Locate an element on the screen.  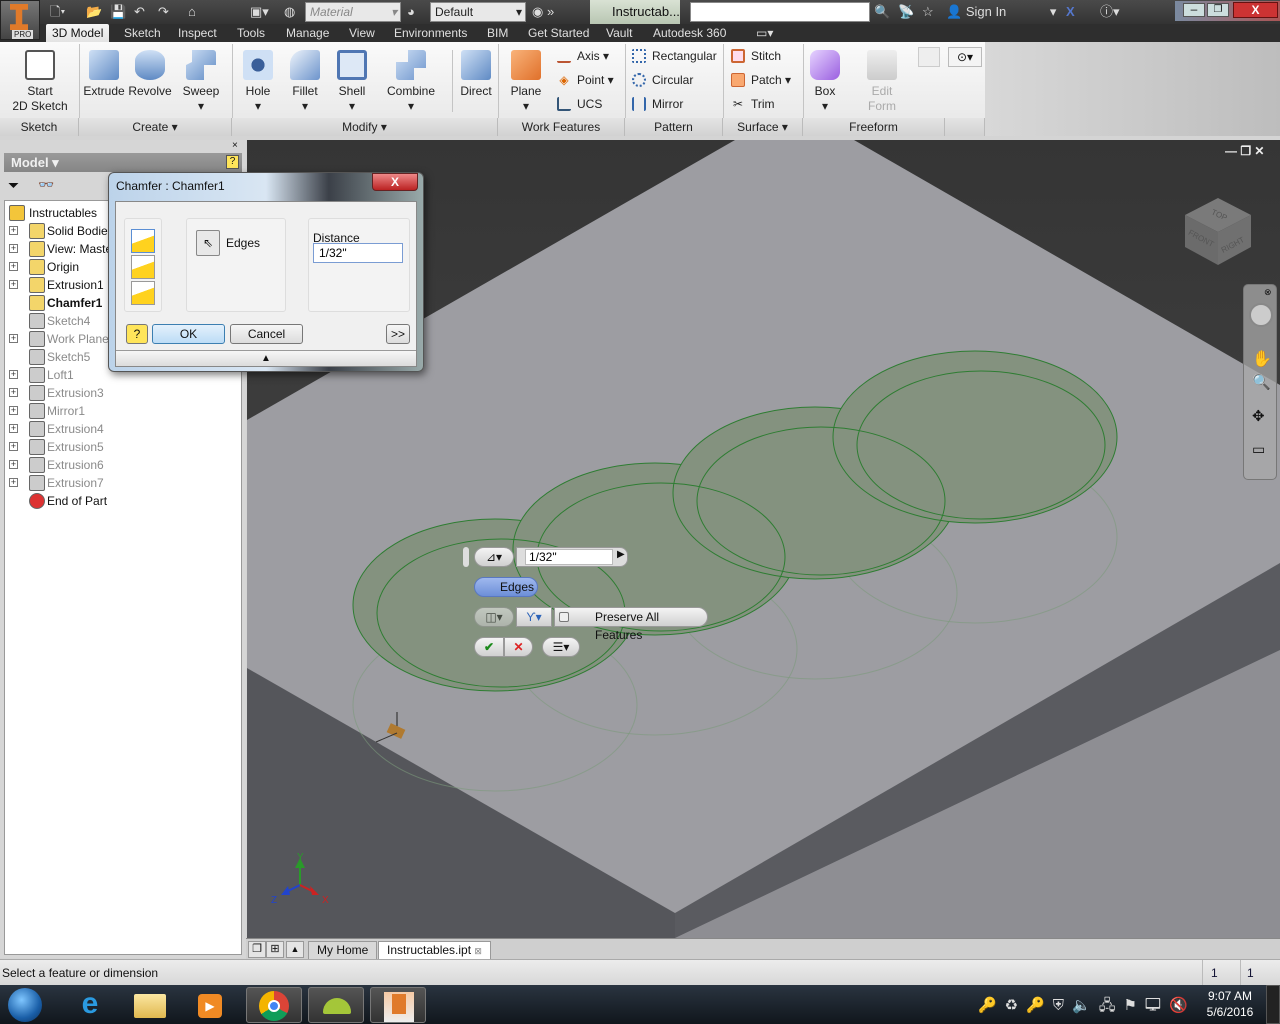
viewport-window-controls: — ❐ ✕ is located at coordinates (1244, 151).